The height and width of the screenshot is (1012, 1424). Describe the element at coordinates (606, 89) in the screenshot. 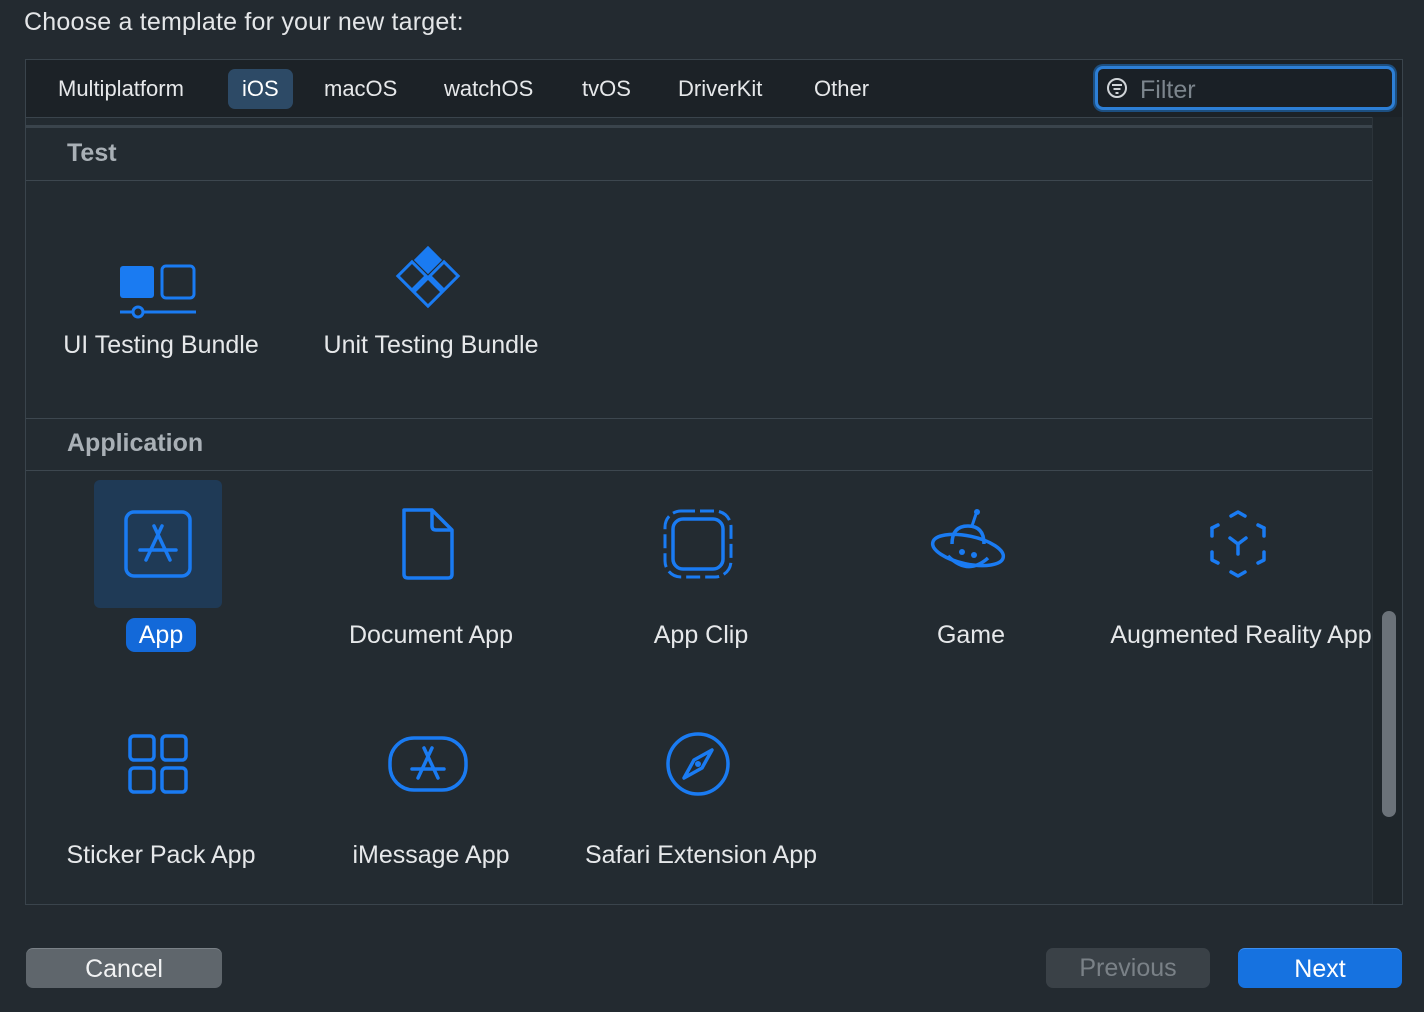

I see `tab-tvos: tvOS` at that location.